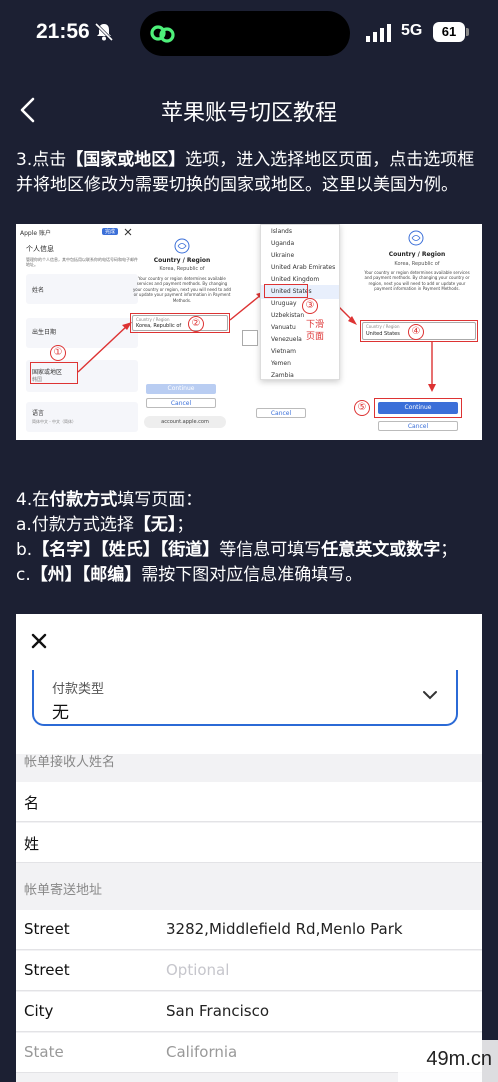 This screenshot has width=498, height=1082. What do you see at coordinates (430, 695) in the screenshot?
I see `chevron-down-icon` at bounding box center [430, 695].